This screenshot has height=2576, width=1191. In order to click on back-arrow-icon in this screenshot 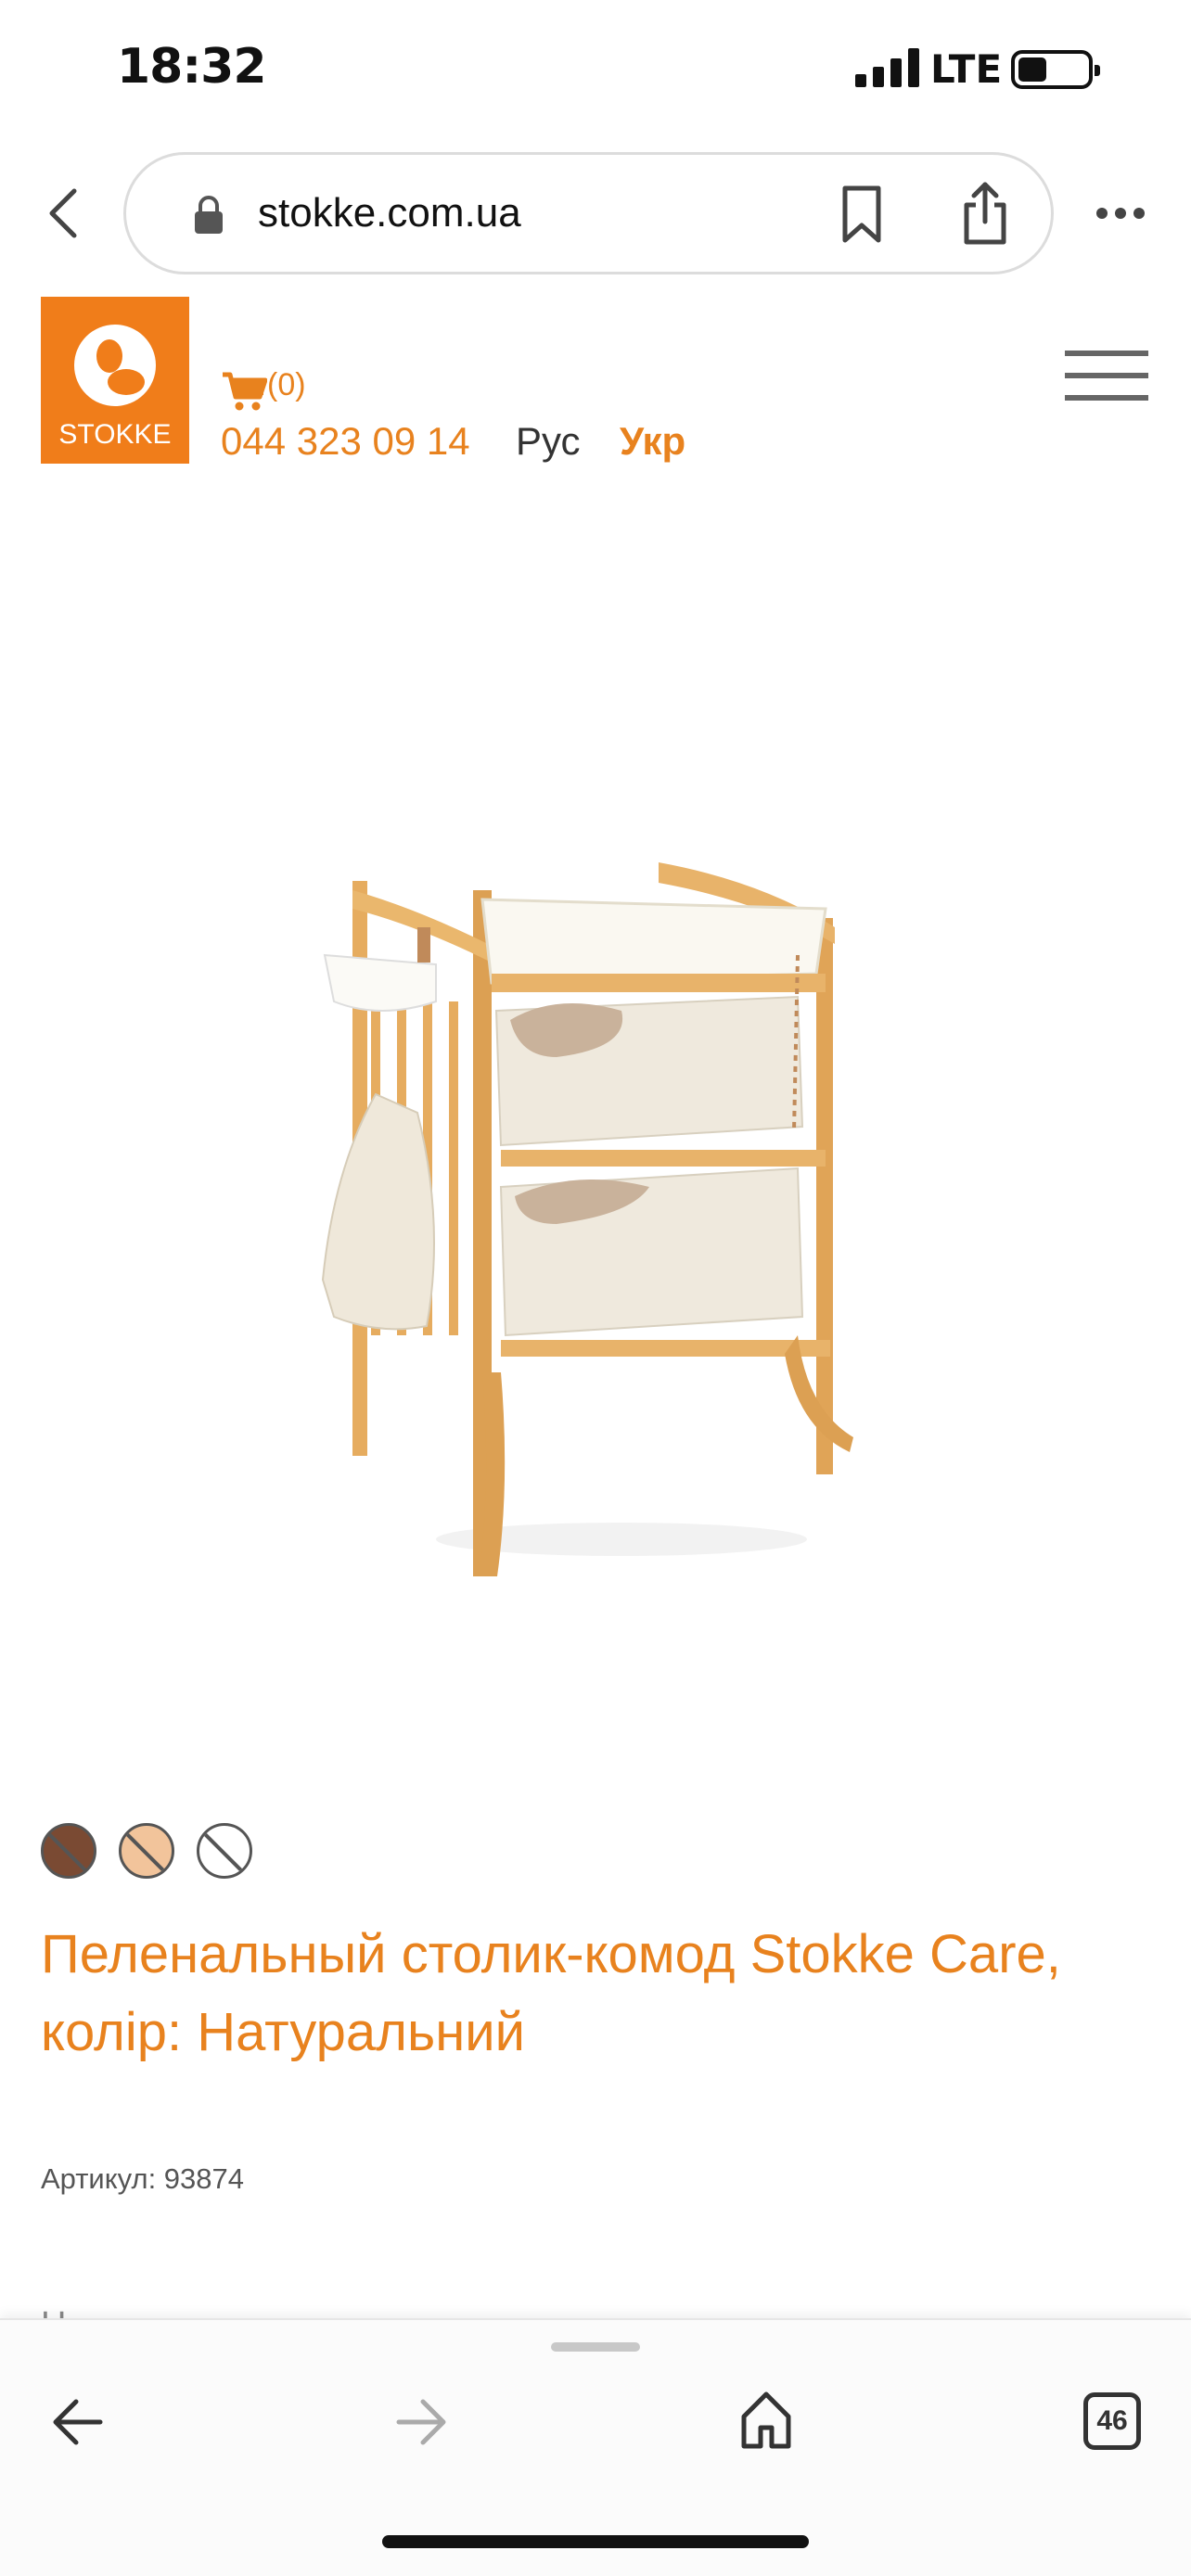, I will do `click(78, 2422)`.